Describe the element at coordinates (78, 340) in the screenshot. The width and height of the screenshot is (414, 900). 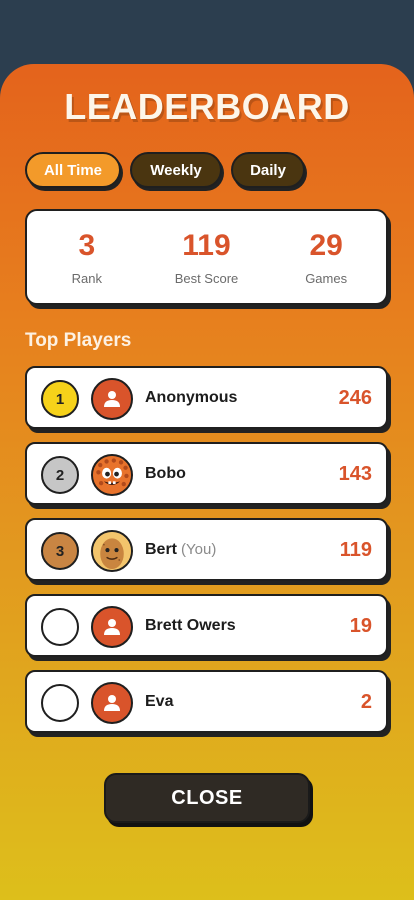
I see `section-title: Top Players` at that location.